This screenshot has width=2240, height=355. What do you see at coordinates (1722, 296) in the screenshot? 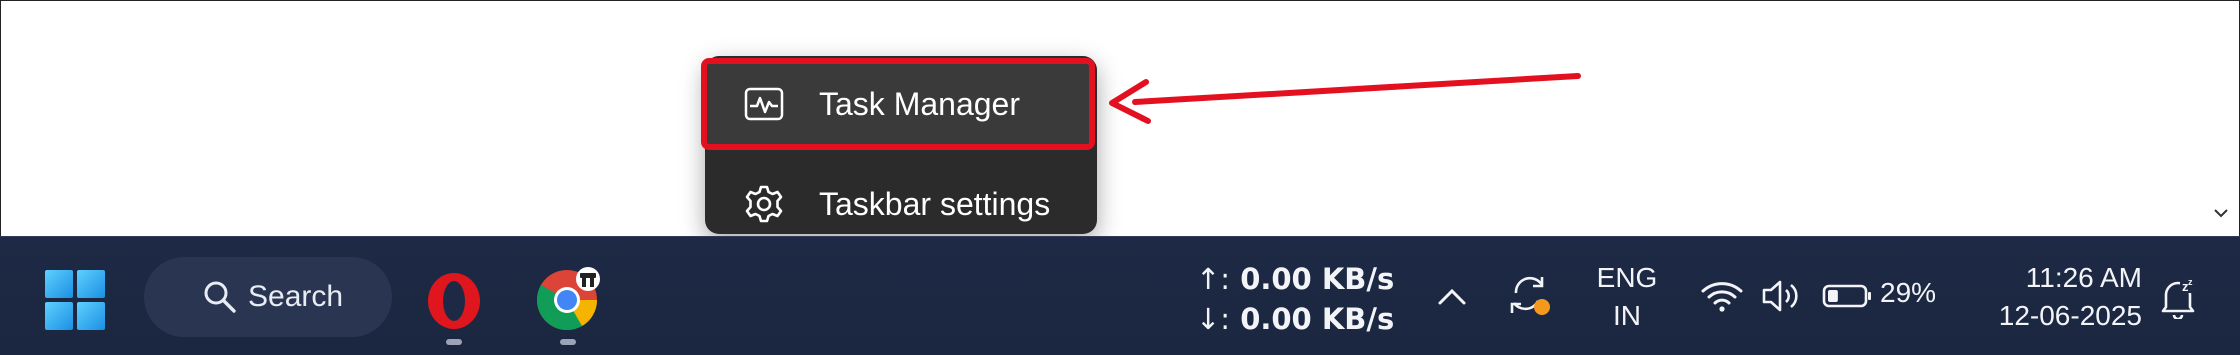
I see `wifi-icon` at bounding box center [1722, 296].